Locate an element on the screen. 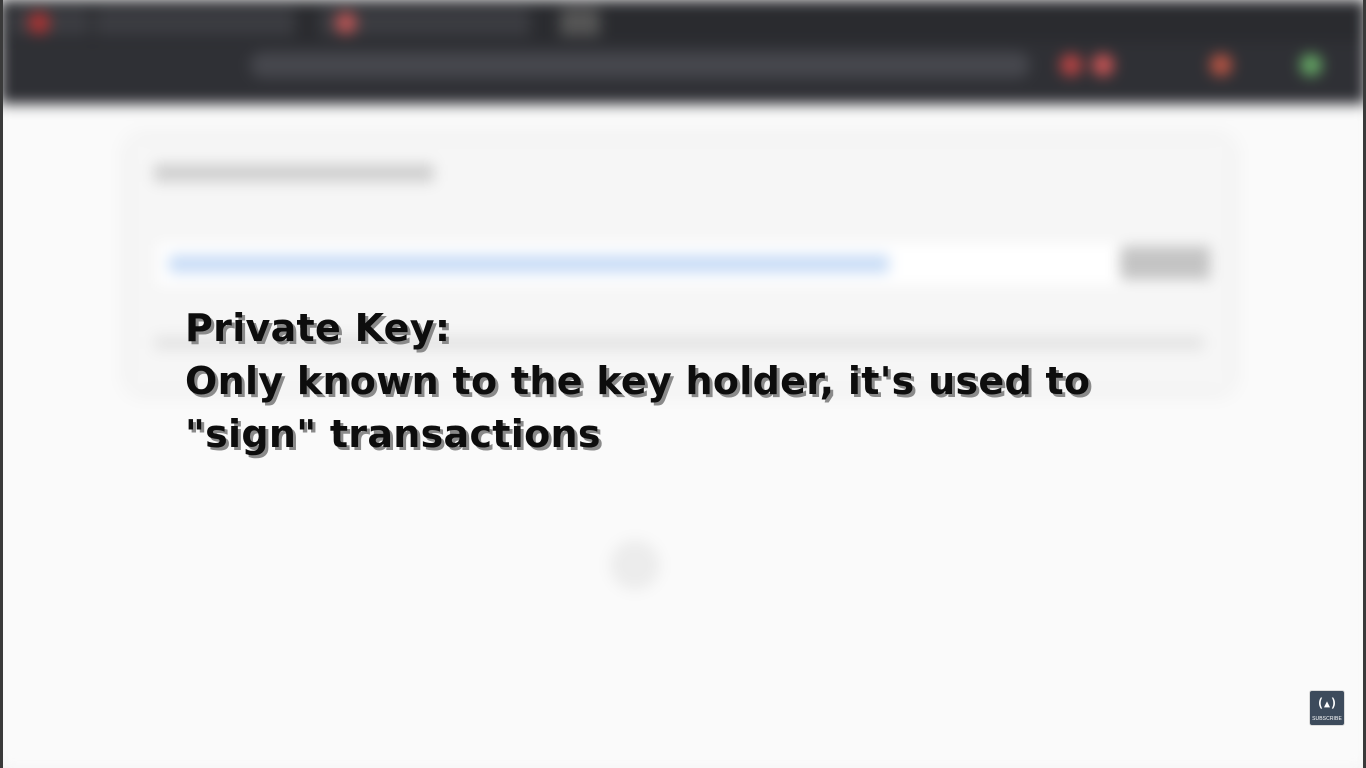 The height and width of the screenshot is (768, 1366). browser-address-bar is located at coordinates (640, 65).